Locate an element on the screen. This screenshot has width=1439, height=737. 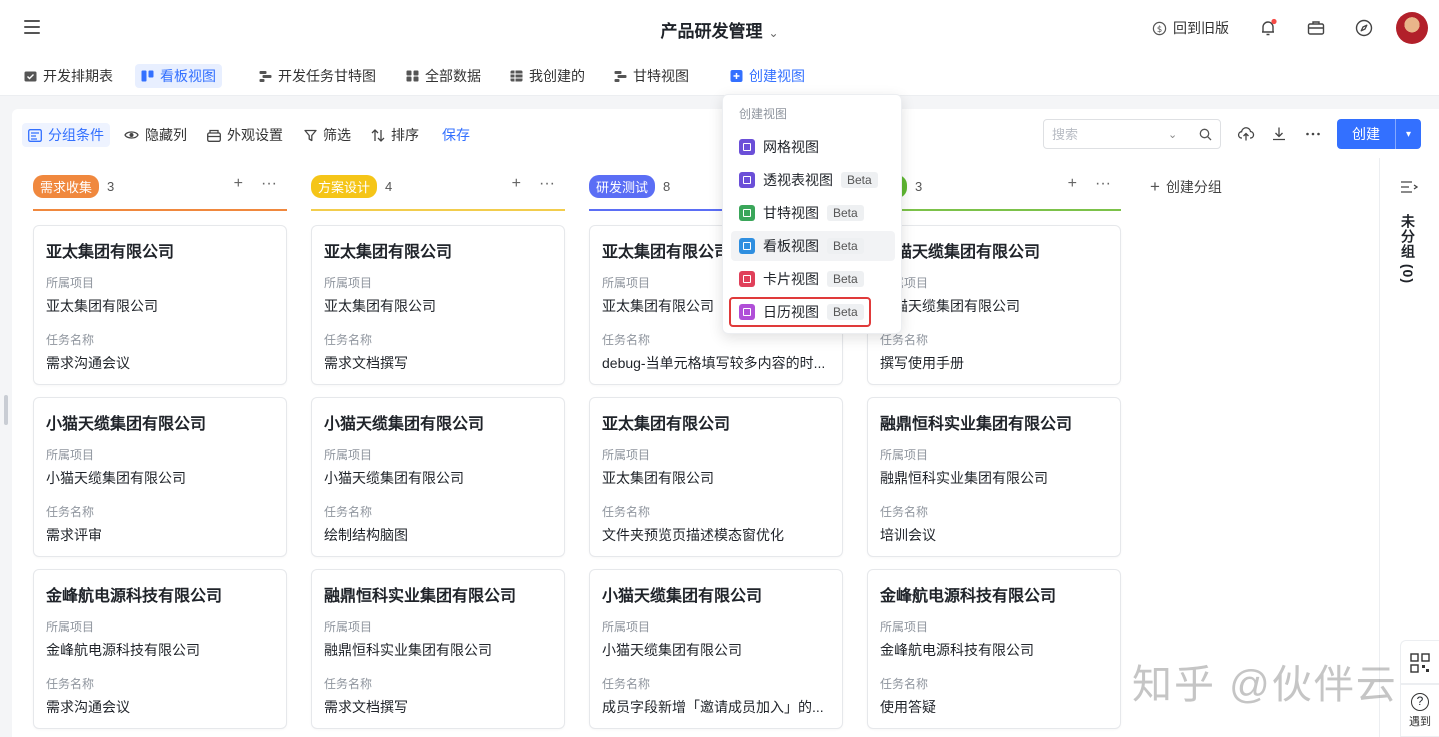
download-icon is located at coordinates (1279, 134).